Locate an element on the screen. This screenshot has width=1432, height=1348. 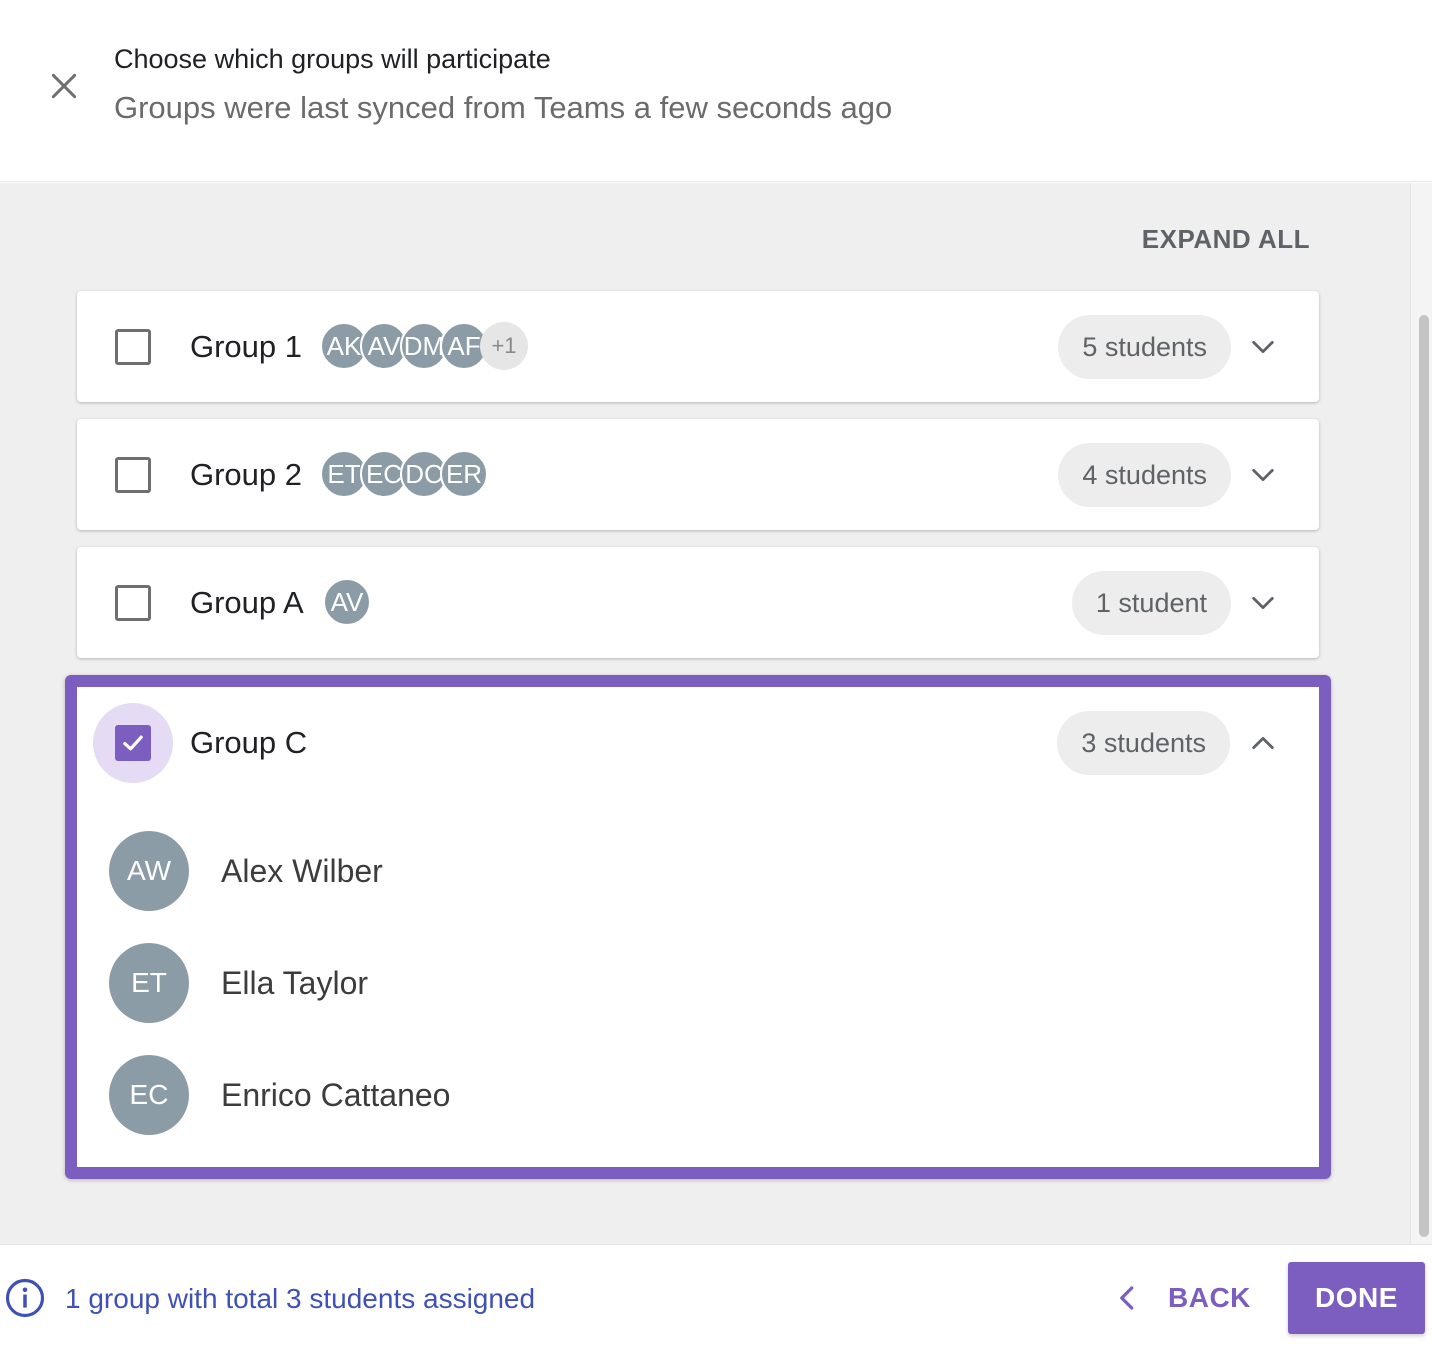
info-icon is located at coordinates (25, 1298).